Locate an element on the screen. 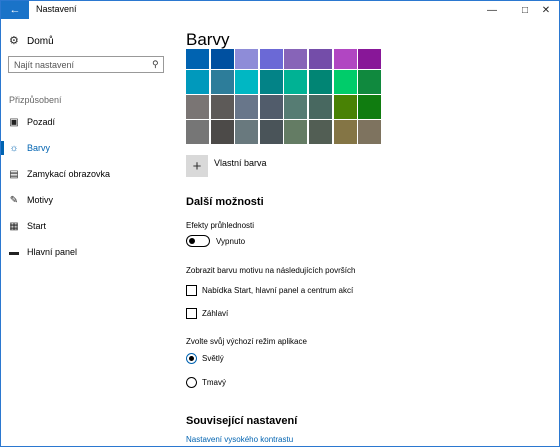  themes-icon: ✎ is located at coordinates (14, 200).